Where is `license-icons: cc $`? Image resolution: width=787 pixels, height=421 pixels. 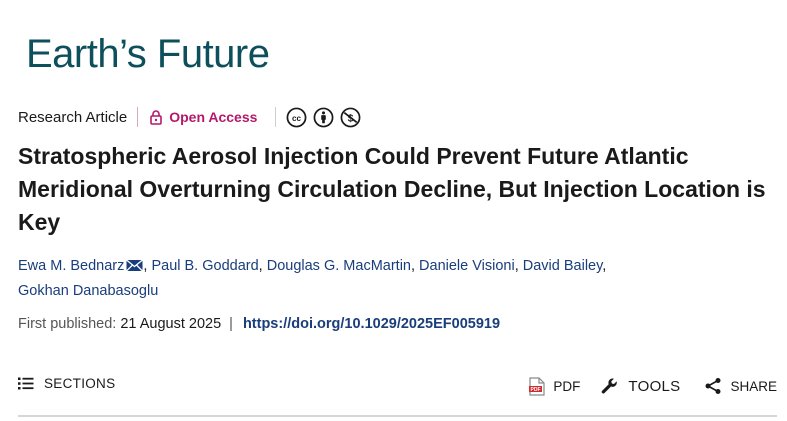 license-icons: cc $ is located at coordinates (323, 117).